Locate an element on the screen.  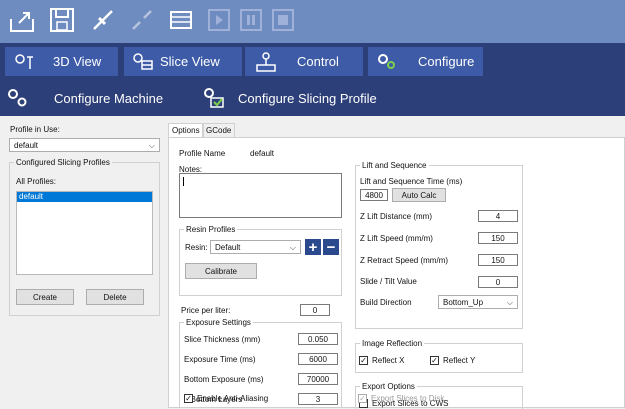
resin-select: Default ⌵ is located at coordinates (255, 247).